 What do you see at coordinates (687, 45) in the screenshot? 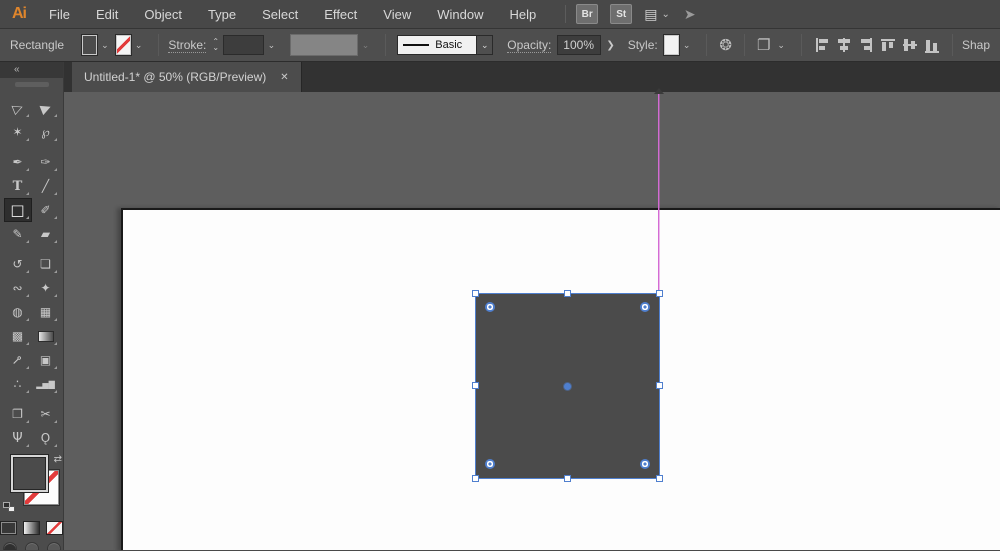
I see `style-chevron-icon: ⌄` at bounding box center [687, 45].